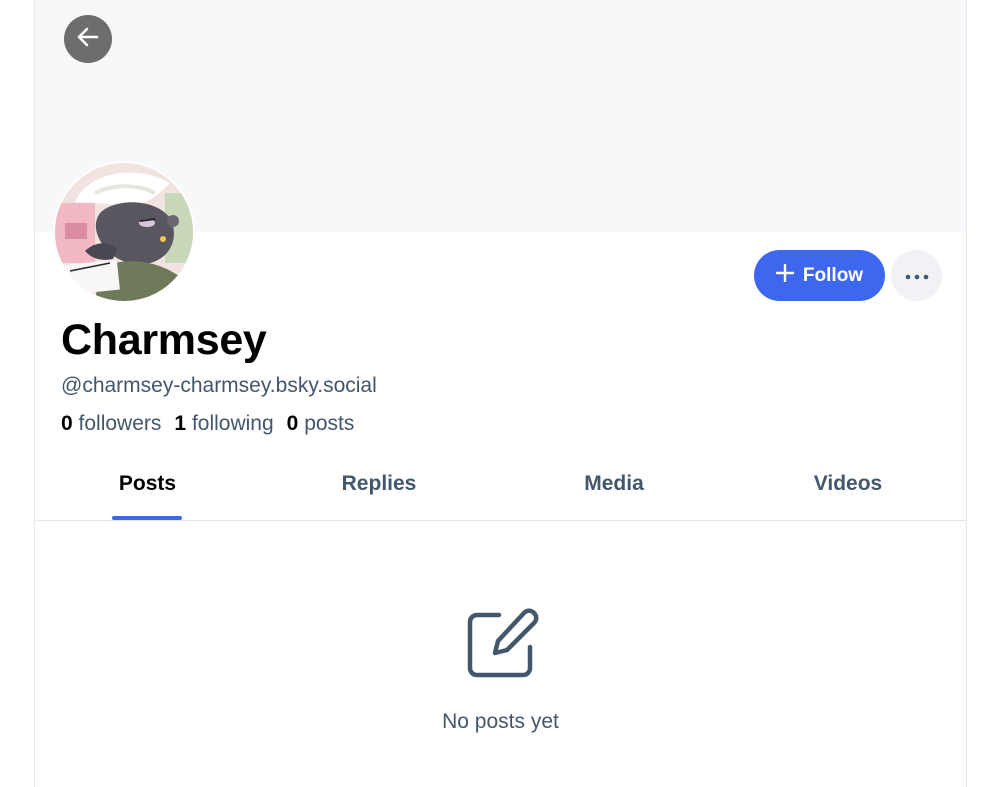 This screenshot has height=787, width=1000. Describe the element at coordinates (147, 518) in the screenshot. I see `tab-active-indicator` at that location.